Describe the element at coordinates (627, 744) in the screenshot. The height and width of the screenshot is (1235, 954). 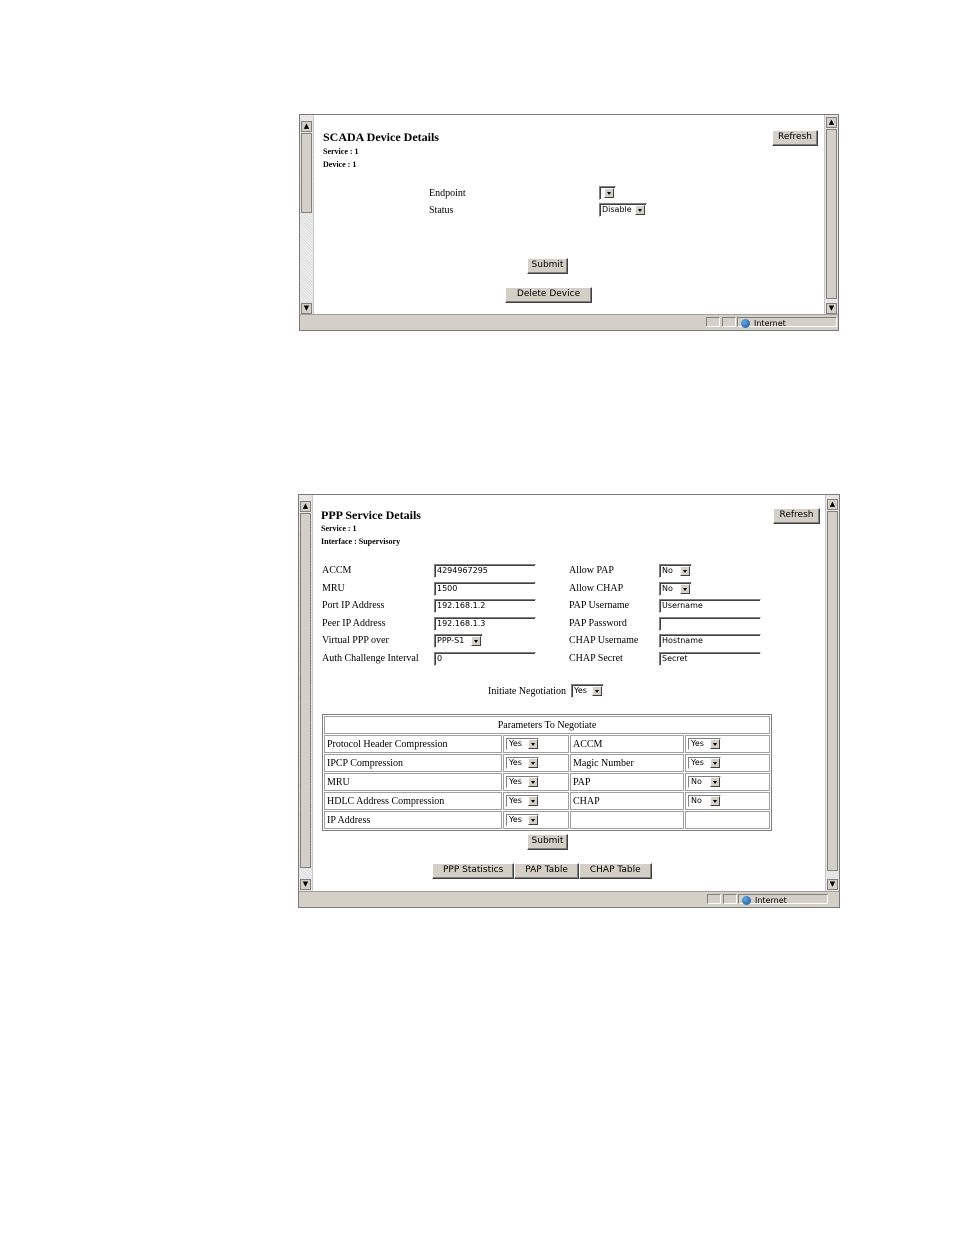
I see `param-label: ACCM` at that location.